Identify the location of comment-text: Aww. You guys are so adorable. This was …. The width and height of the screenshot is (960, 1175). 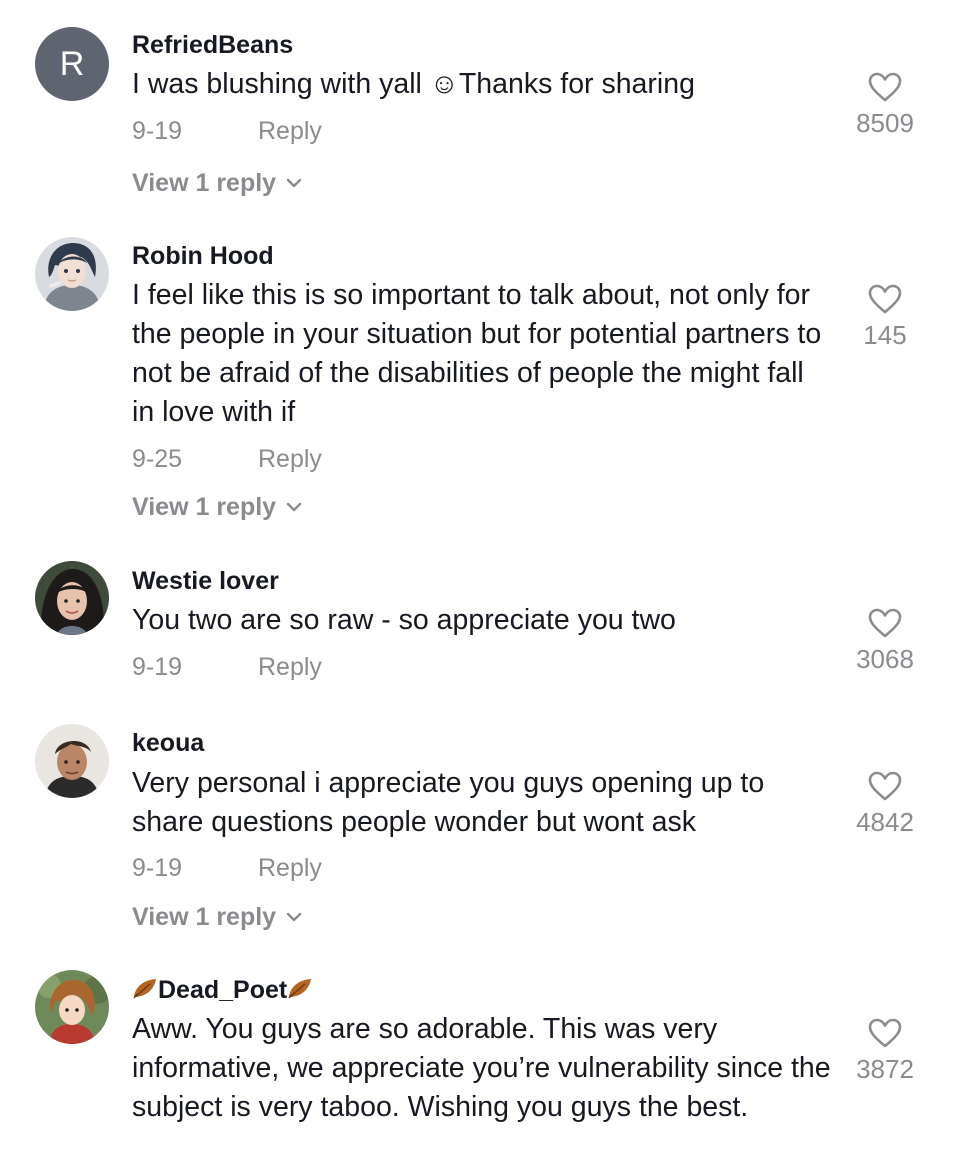
(481, 1068).